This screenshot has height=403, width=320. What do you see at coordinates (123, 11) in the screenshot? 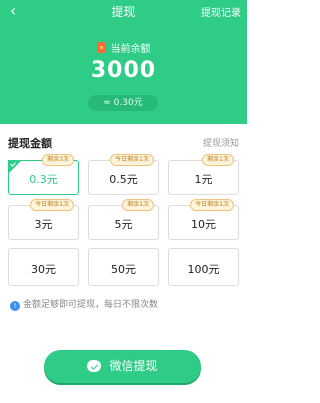
I see `nav-bar: ‹ 提现 提现记录` at bounding box center [123, 11].